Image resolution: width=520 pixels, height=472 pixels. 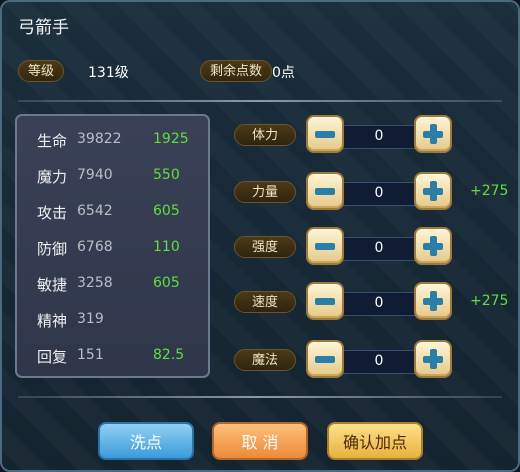 What do you see at coordinates (265, 302) in the screenshot?
I see `alloc-label: 速度` at bounding box center [265, 302].